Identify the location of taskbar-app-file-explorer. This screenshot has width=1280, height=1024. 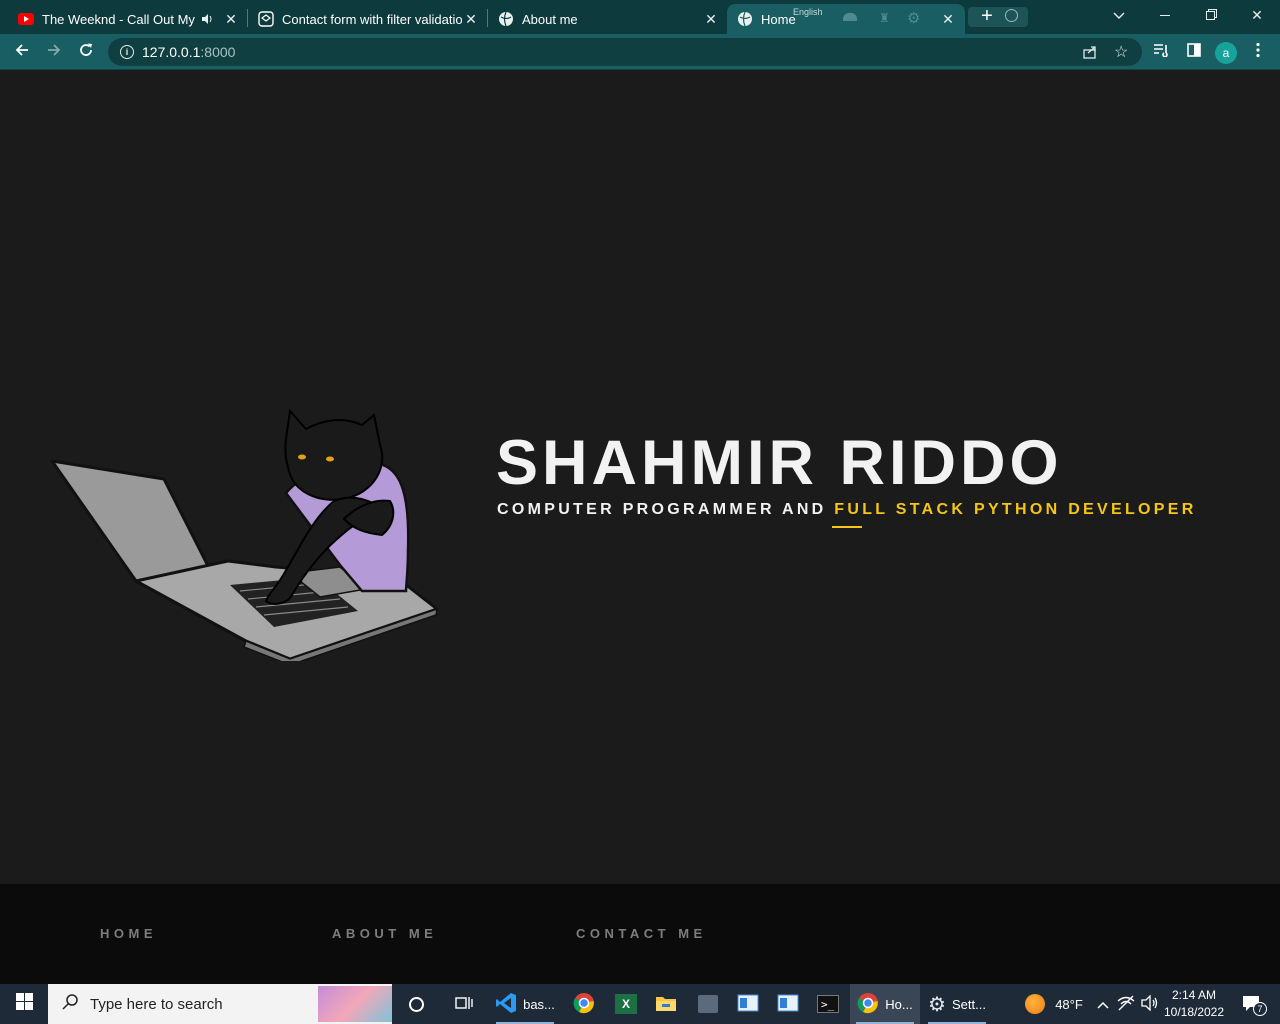
(666, 1004).